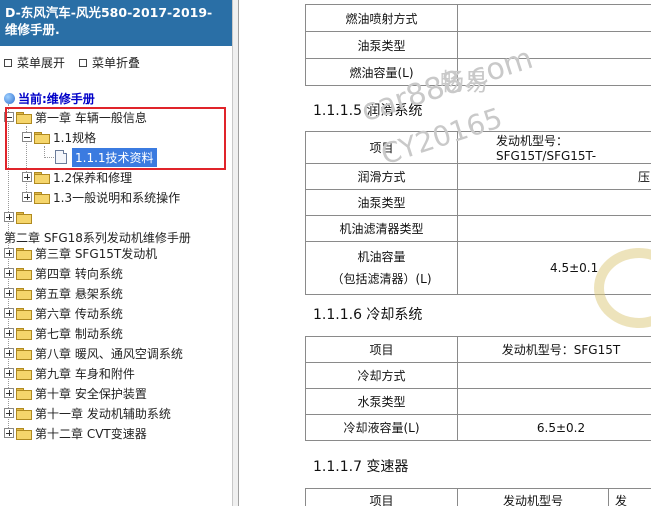 The width and height of the screenshot is (651, 506). Describe the element at coordinates (49, 98) in the screenshot. I see `current-location: 当前:维修手册` at that location.